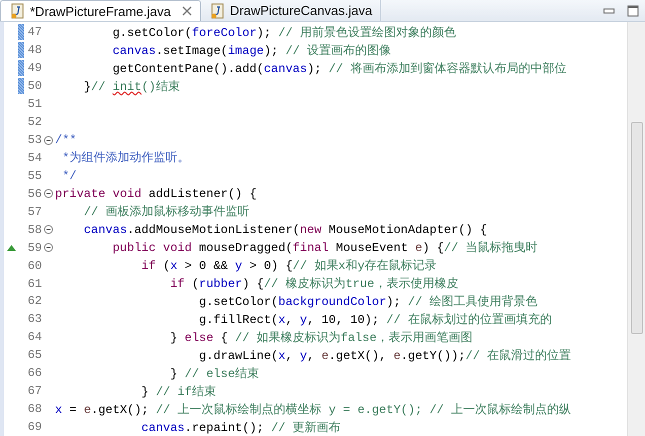  I want to click on code-line: g.setColor(backgroundColor); // 绘图工具使用背景色, so click(368, 301).